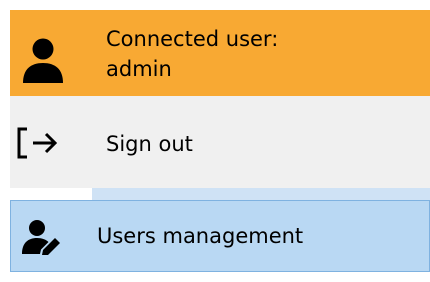  Describe the element at coordinates (215, 277) in the screenshot. I see `bottom-spacer` at that location.